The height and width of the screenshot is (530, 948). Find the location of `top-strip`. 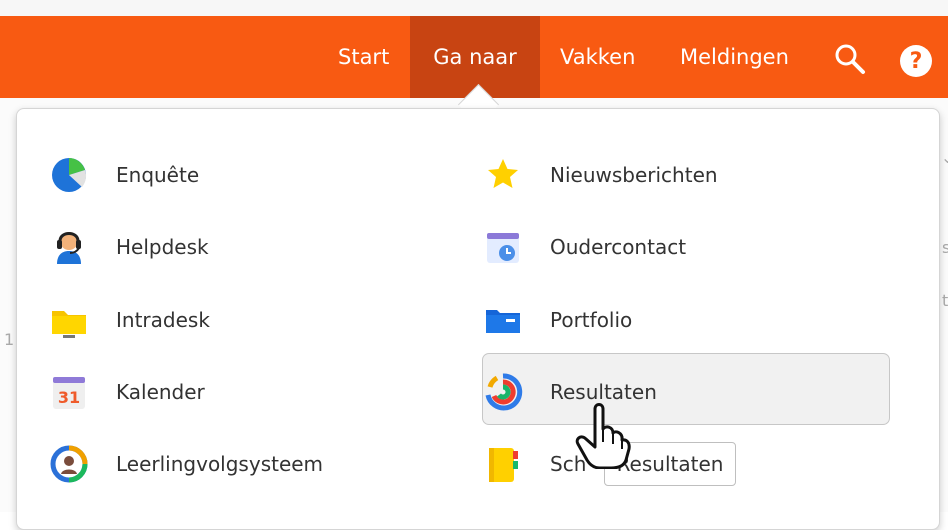

top-strip is located at coordinates (474, 8).